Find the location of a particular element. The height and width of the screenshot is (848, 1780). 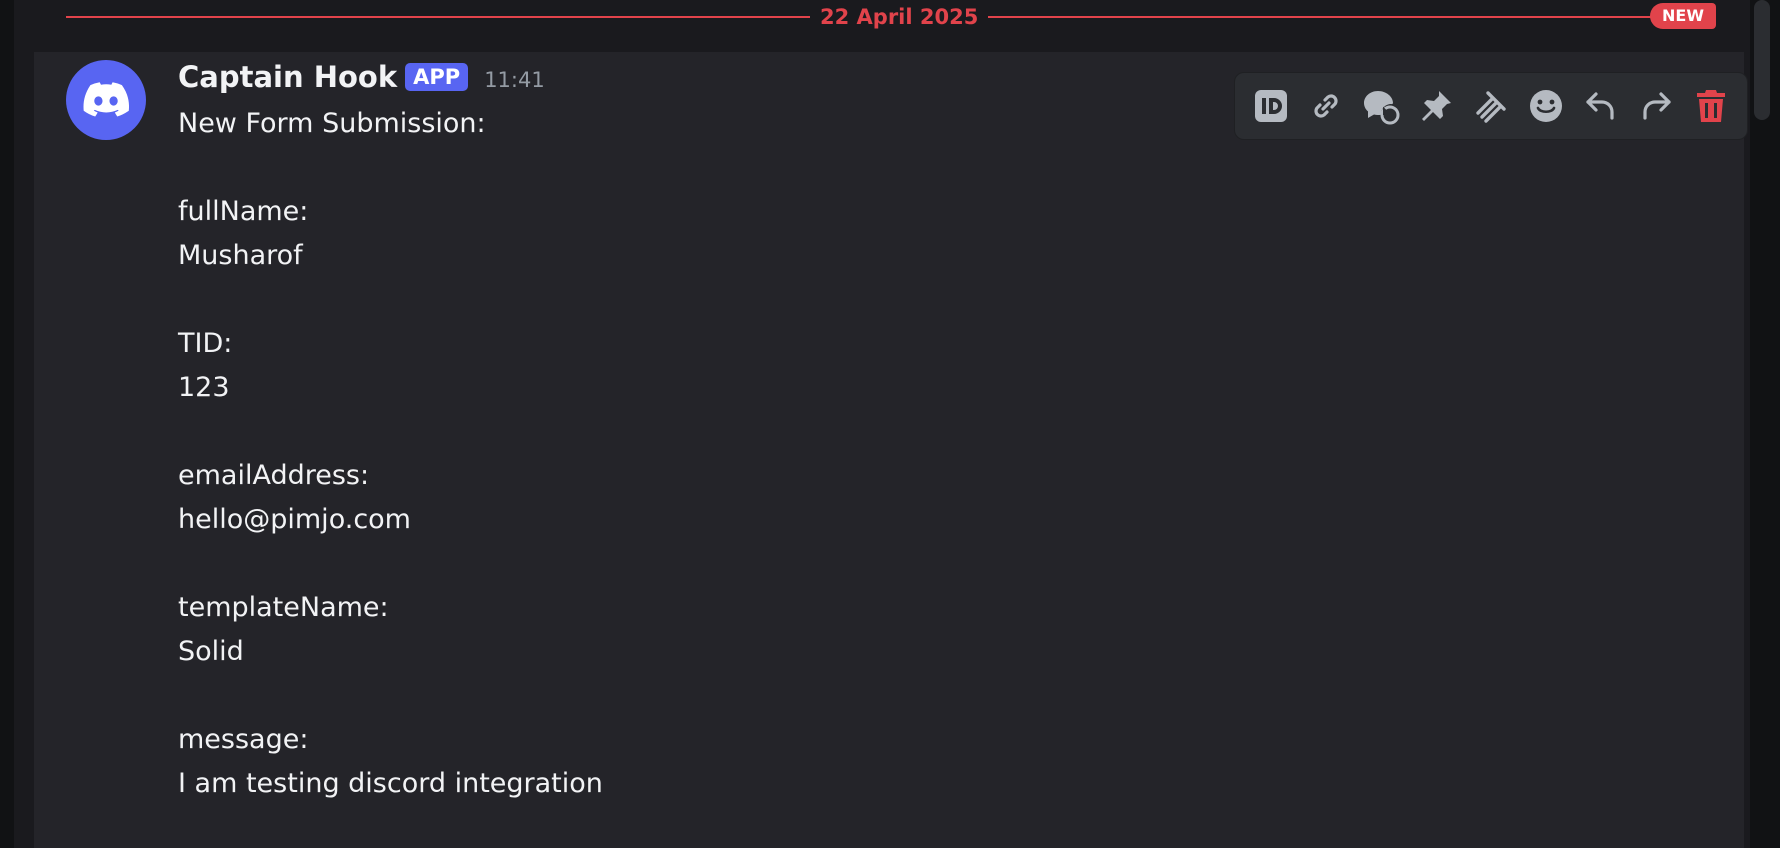

link-icon is located at coordinates (1326, 106).